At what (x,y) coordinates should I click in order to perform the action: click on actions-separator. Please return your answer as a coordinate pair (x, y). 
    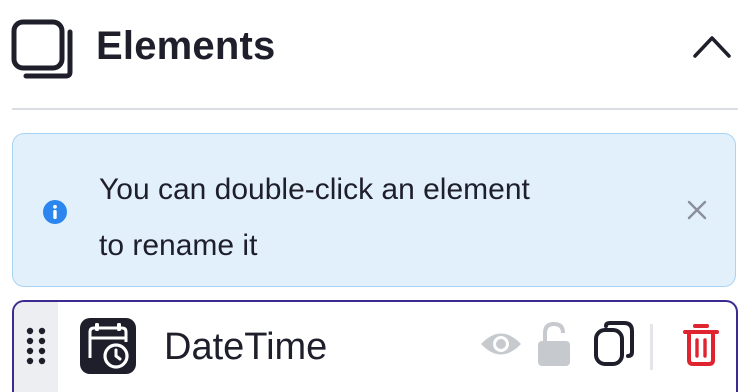
    Looking at the image, I should click on (651, 347).